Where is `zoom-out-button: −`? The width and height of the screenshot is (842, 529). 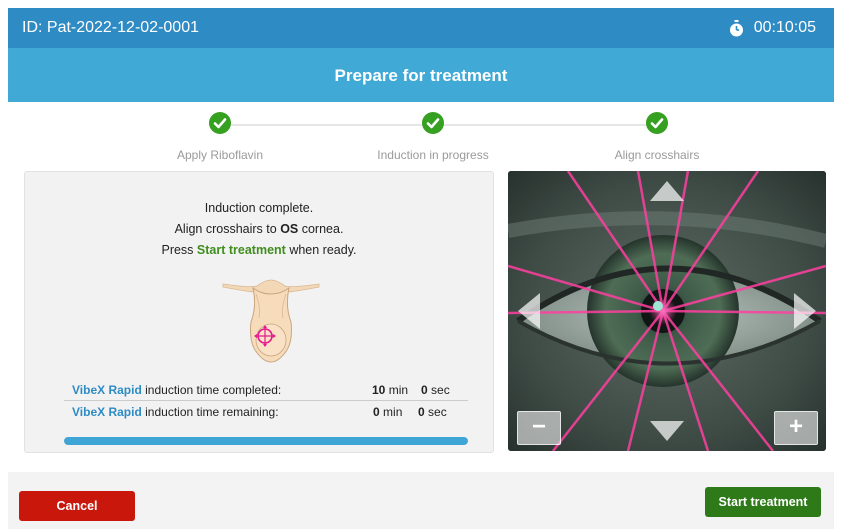
zoom-out-button: − is located at coordinates (539, 428).